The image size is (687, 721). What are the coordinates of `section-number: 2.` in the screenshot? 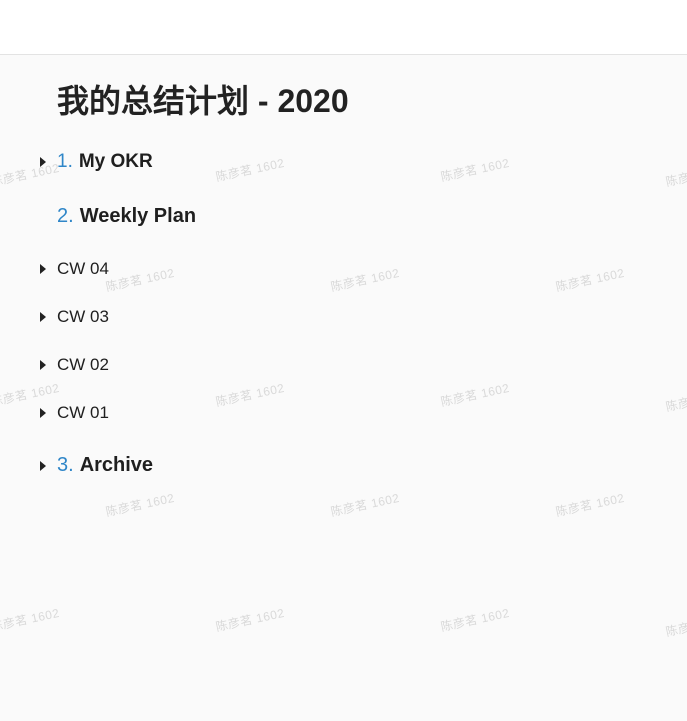 It's located at (65, 216).